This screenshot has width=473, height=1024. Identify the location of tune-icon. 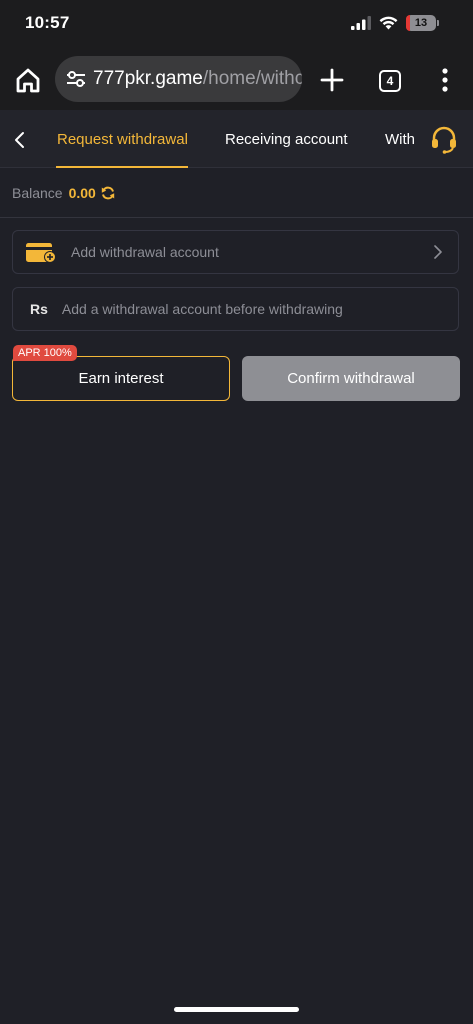
(76, 79).